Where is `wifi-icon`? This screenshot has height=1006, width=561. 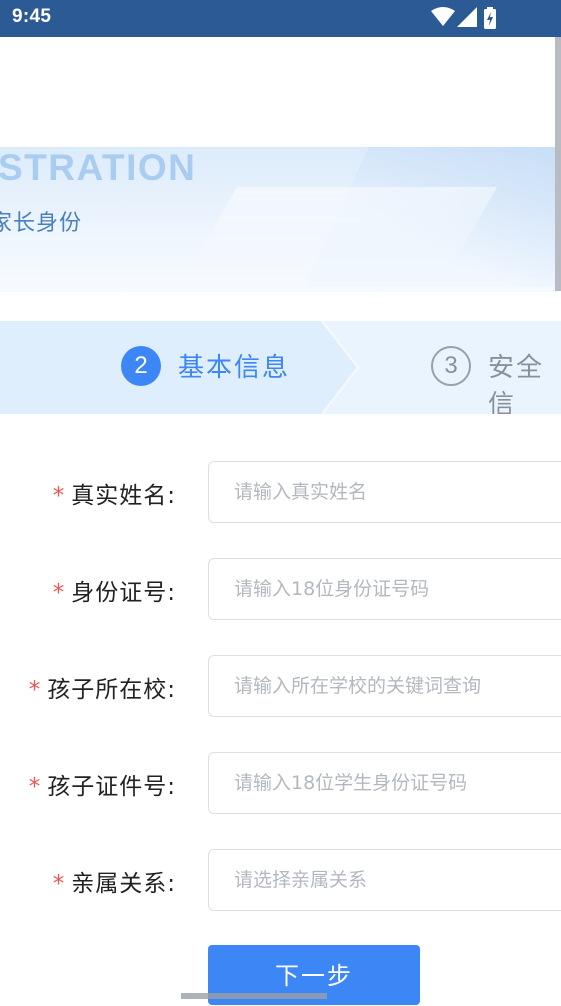
wifi-icon is located at coordinates (443, 16).